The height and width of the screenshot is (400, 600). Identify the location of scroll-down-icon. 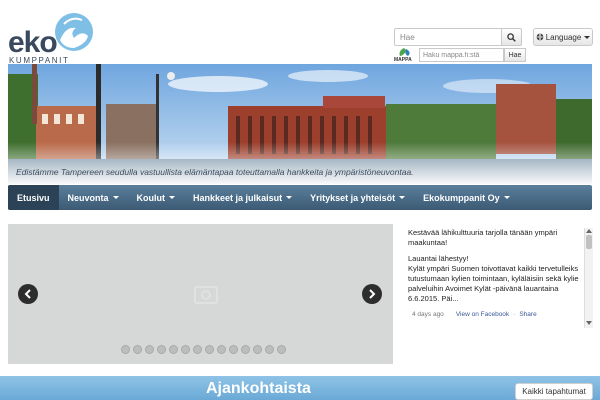
(589, 323).